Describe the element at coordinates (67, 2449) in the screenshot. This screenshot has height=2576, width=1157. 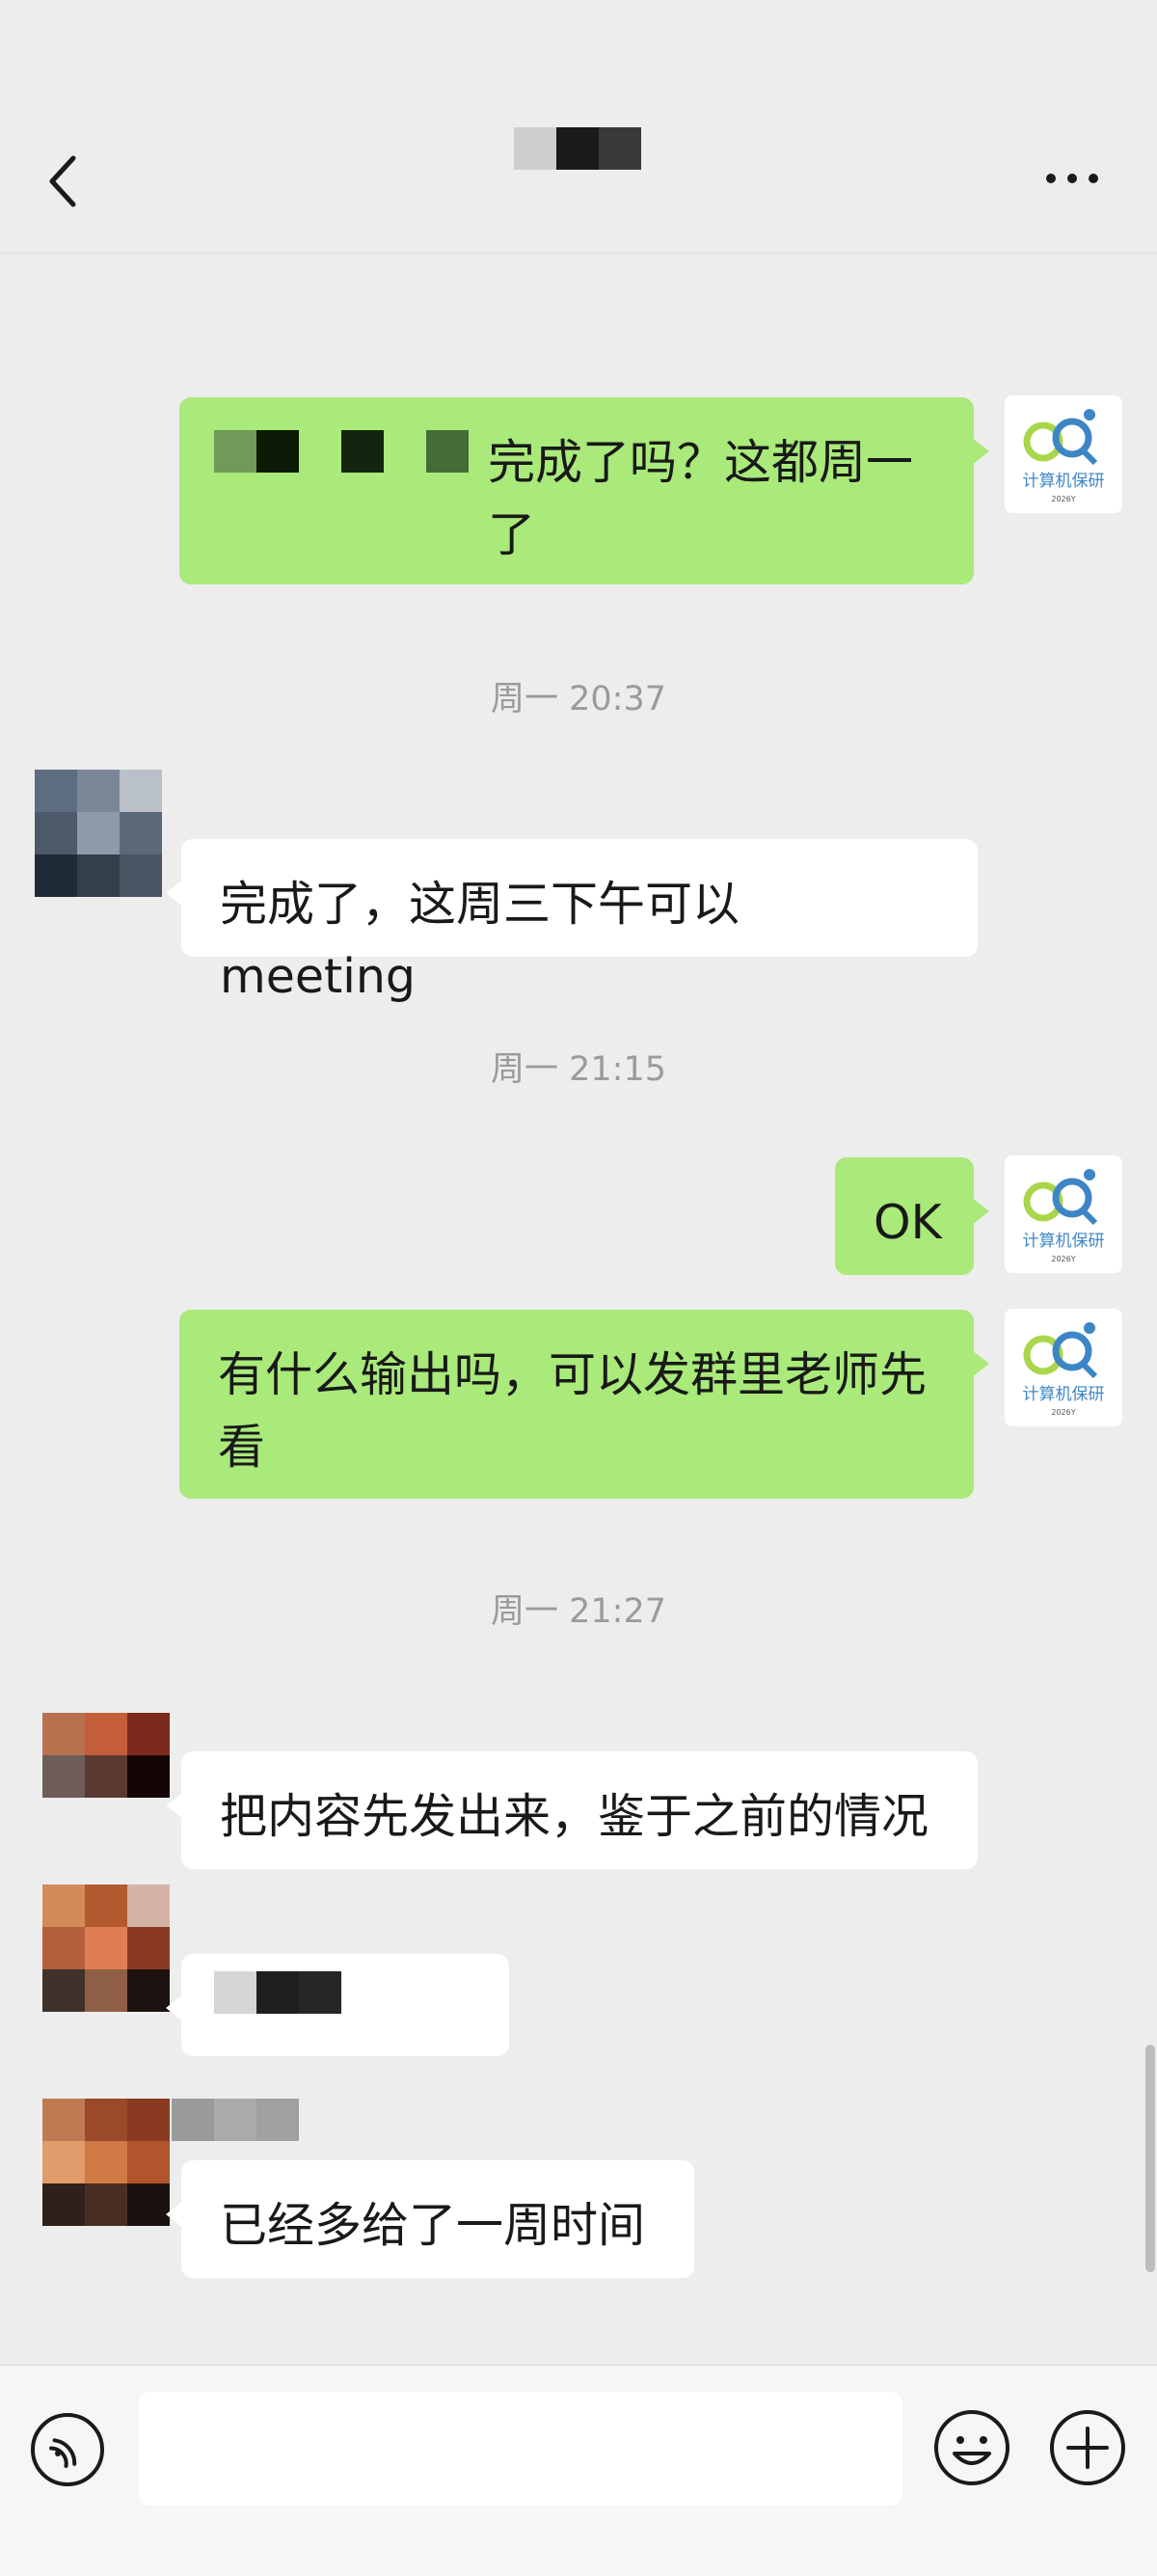
I see `voice-icon` at that location.